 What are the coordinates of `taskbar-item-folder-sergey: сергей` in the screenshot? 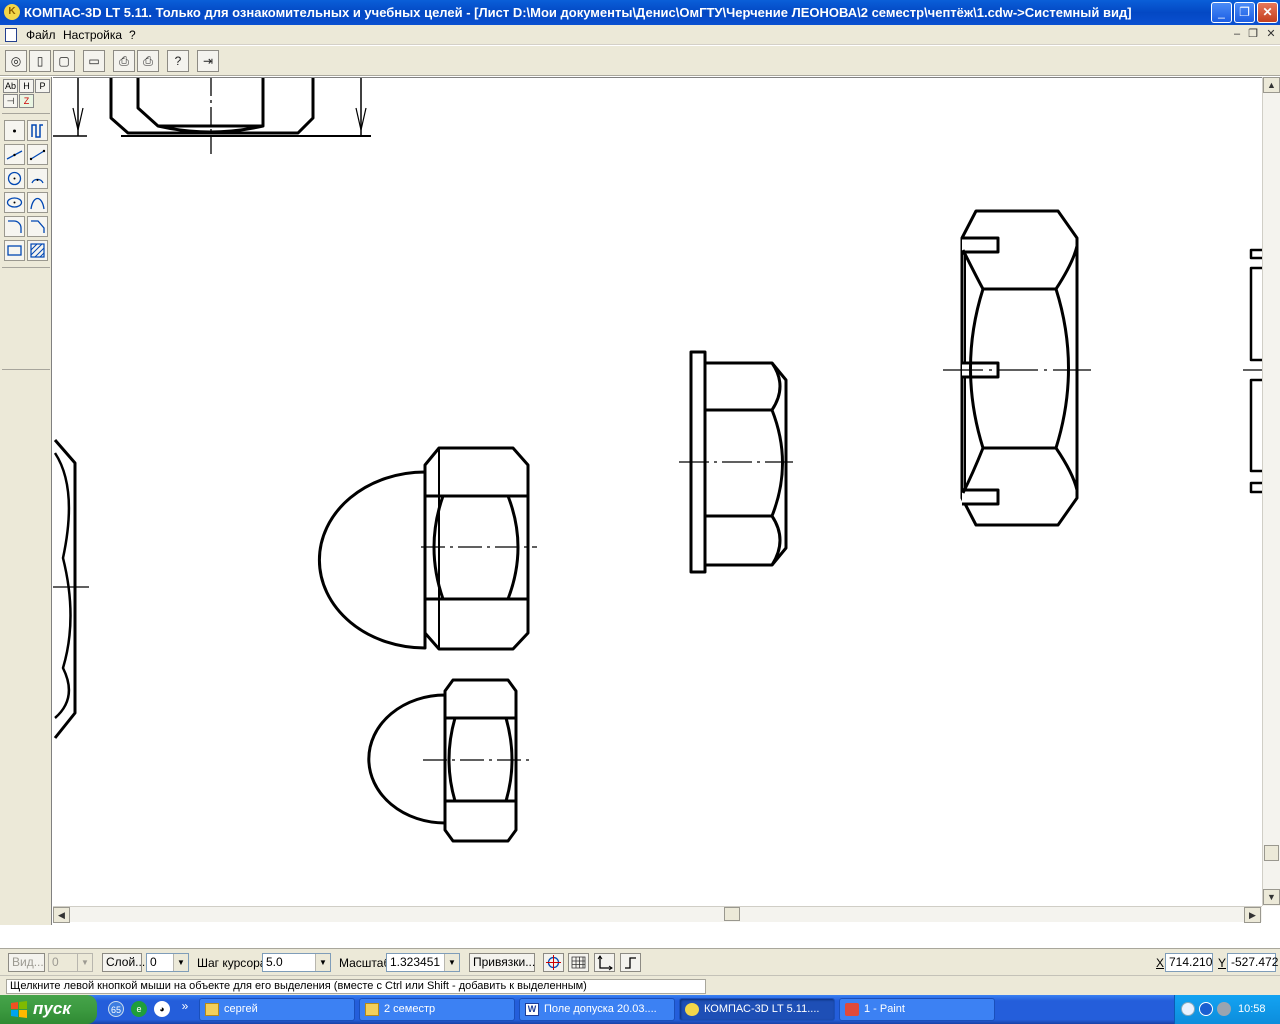 It's located at (277, 1009).